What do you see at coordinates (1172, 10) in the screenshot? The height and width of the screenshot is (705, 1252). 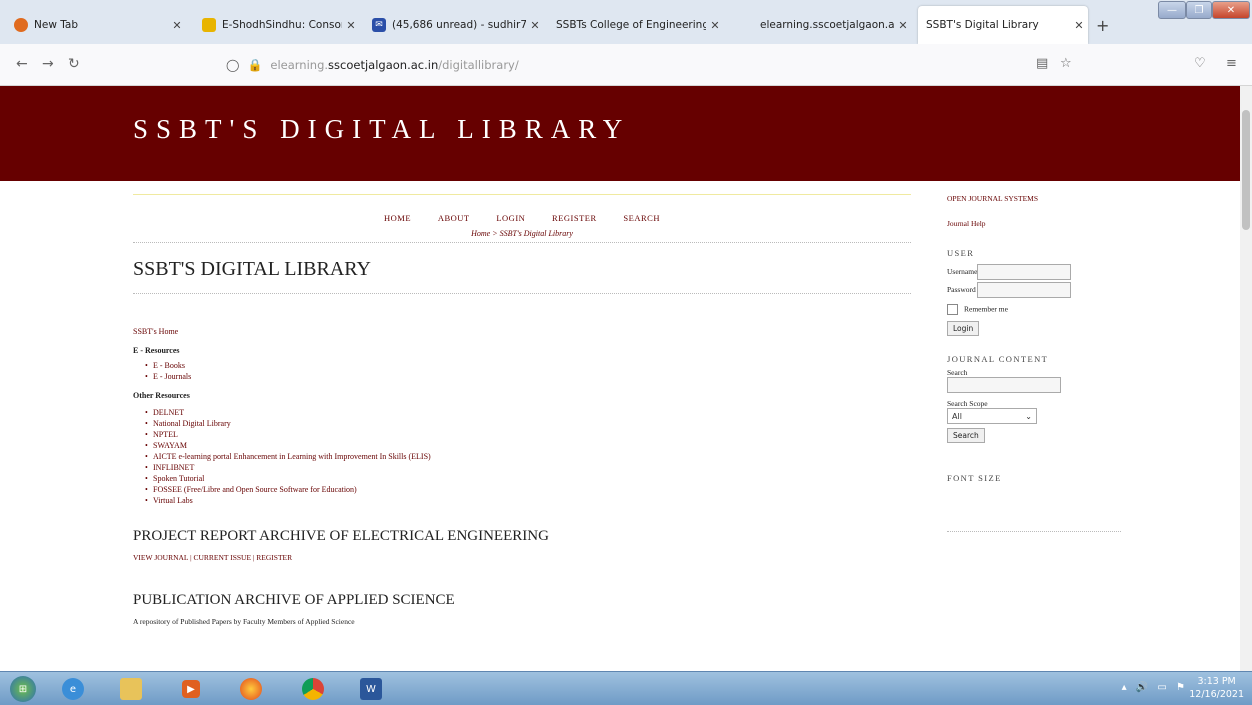 I see `minimize-button: —` at bounding box center [1172, 10].